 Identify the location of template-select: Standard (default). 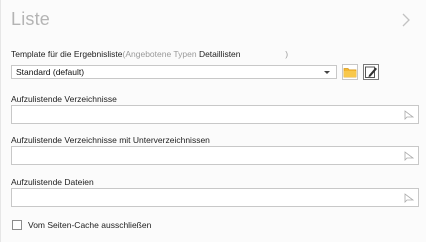
(174, 72).